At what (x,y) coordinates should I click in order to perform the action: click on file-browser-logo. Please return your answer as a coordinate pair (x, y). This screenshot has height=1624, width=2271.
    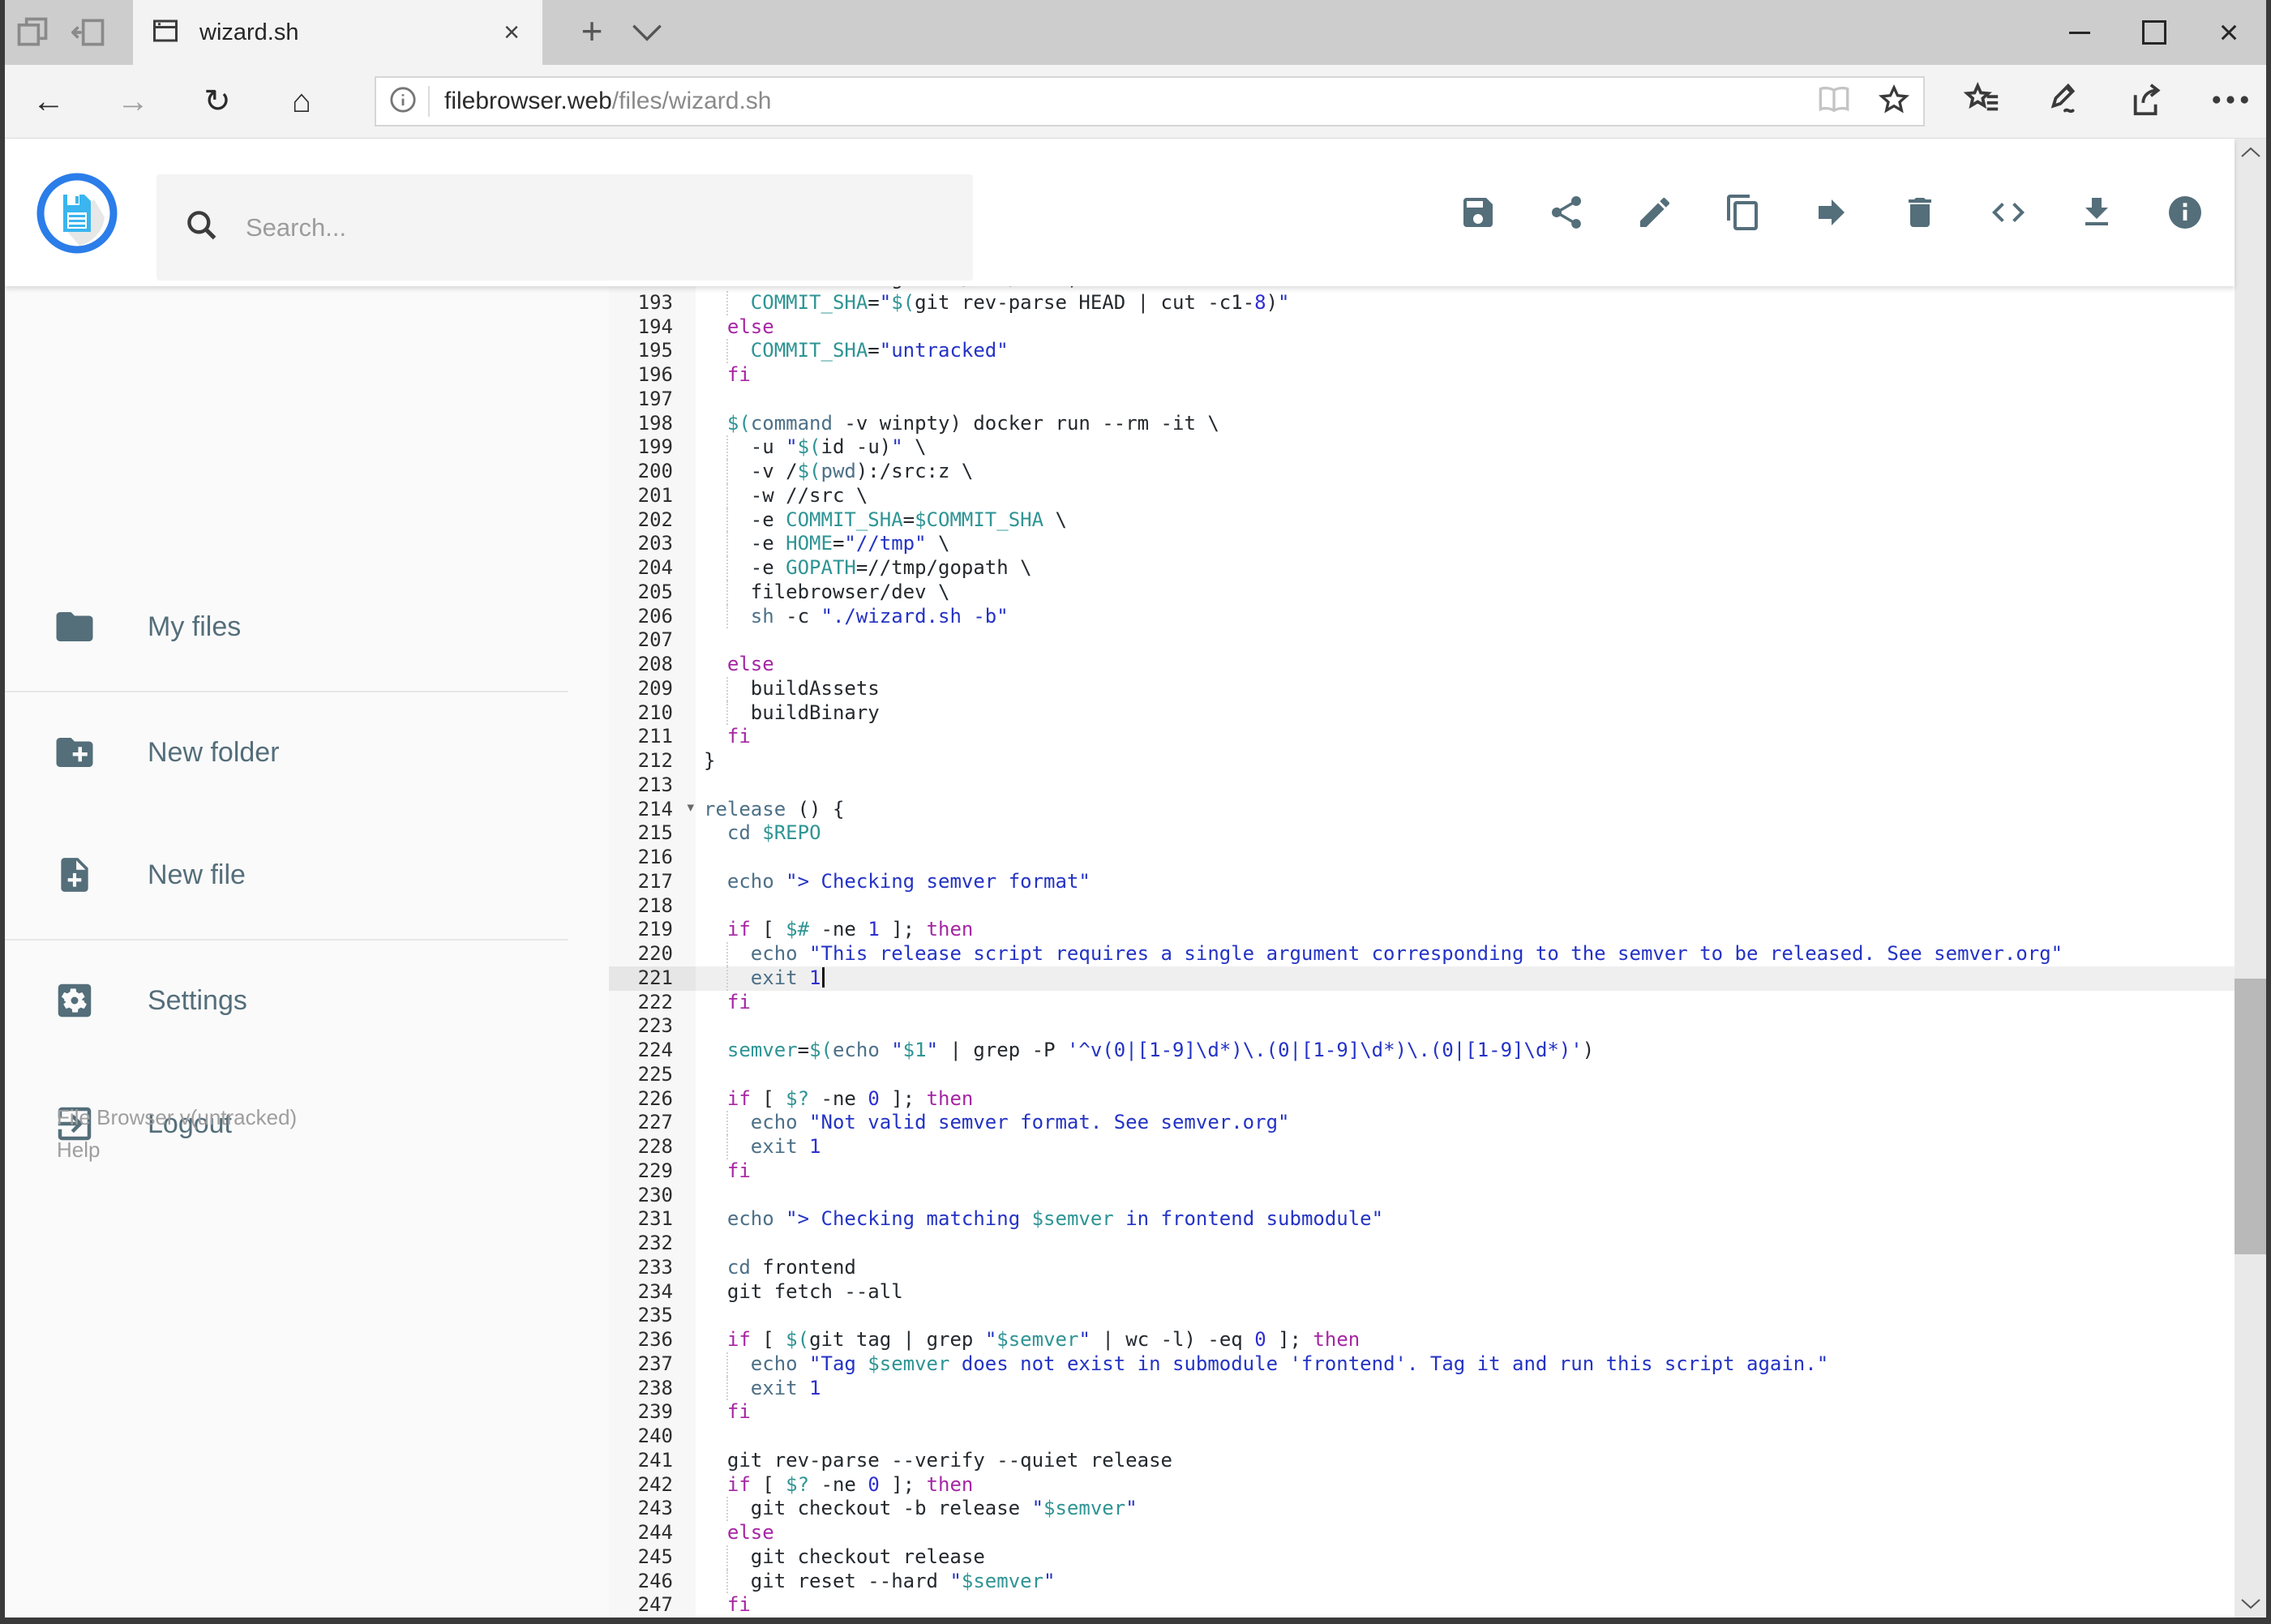
    Looking at the image, I should click on (77, 216).